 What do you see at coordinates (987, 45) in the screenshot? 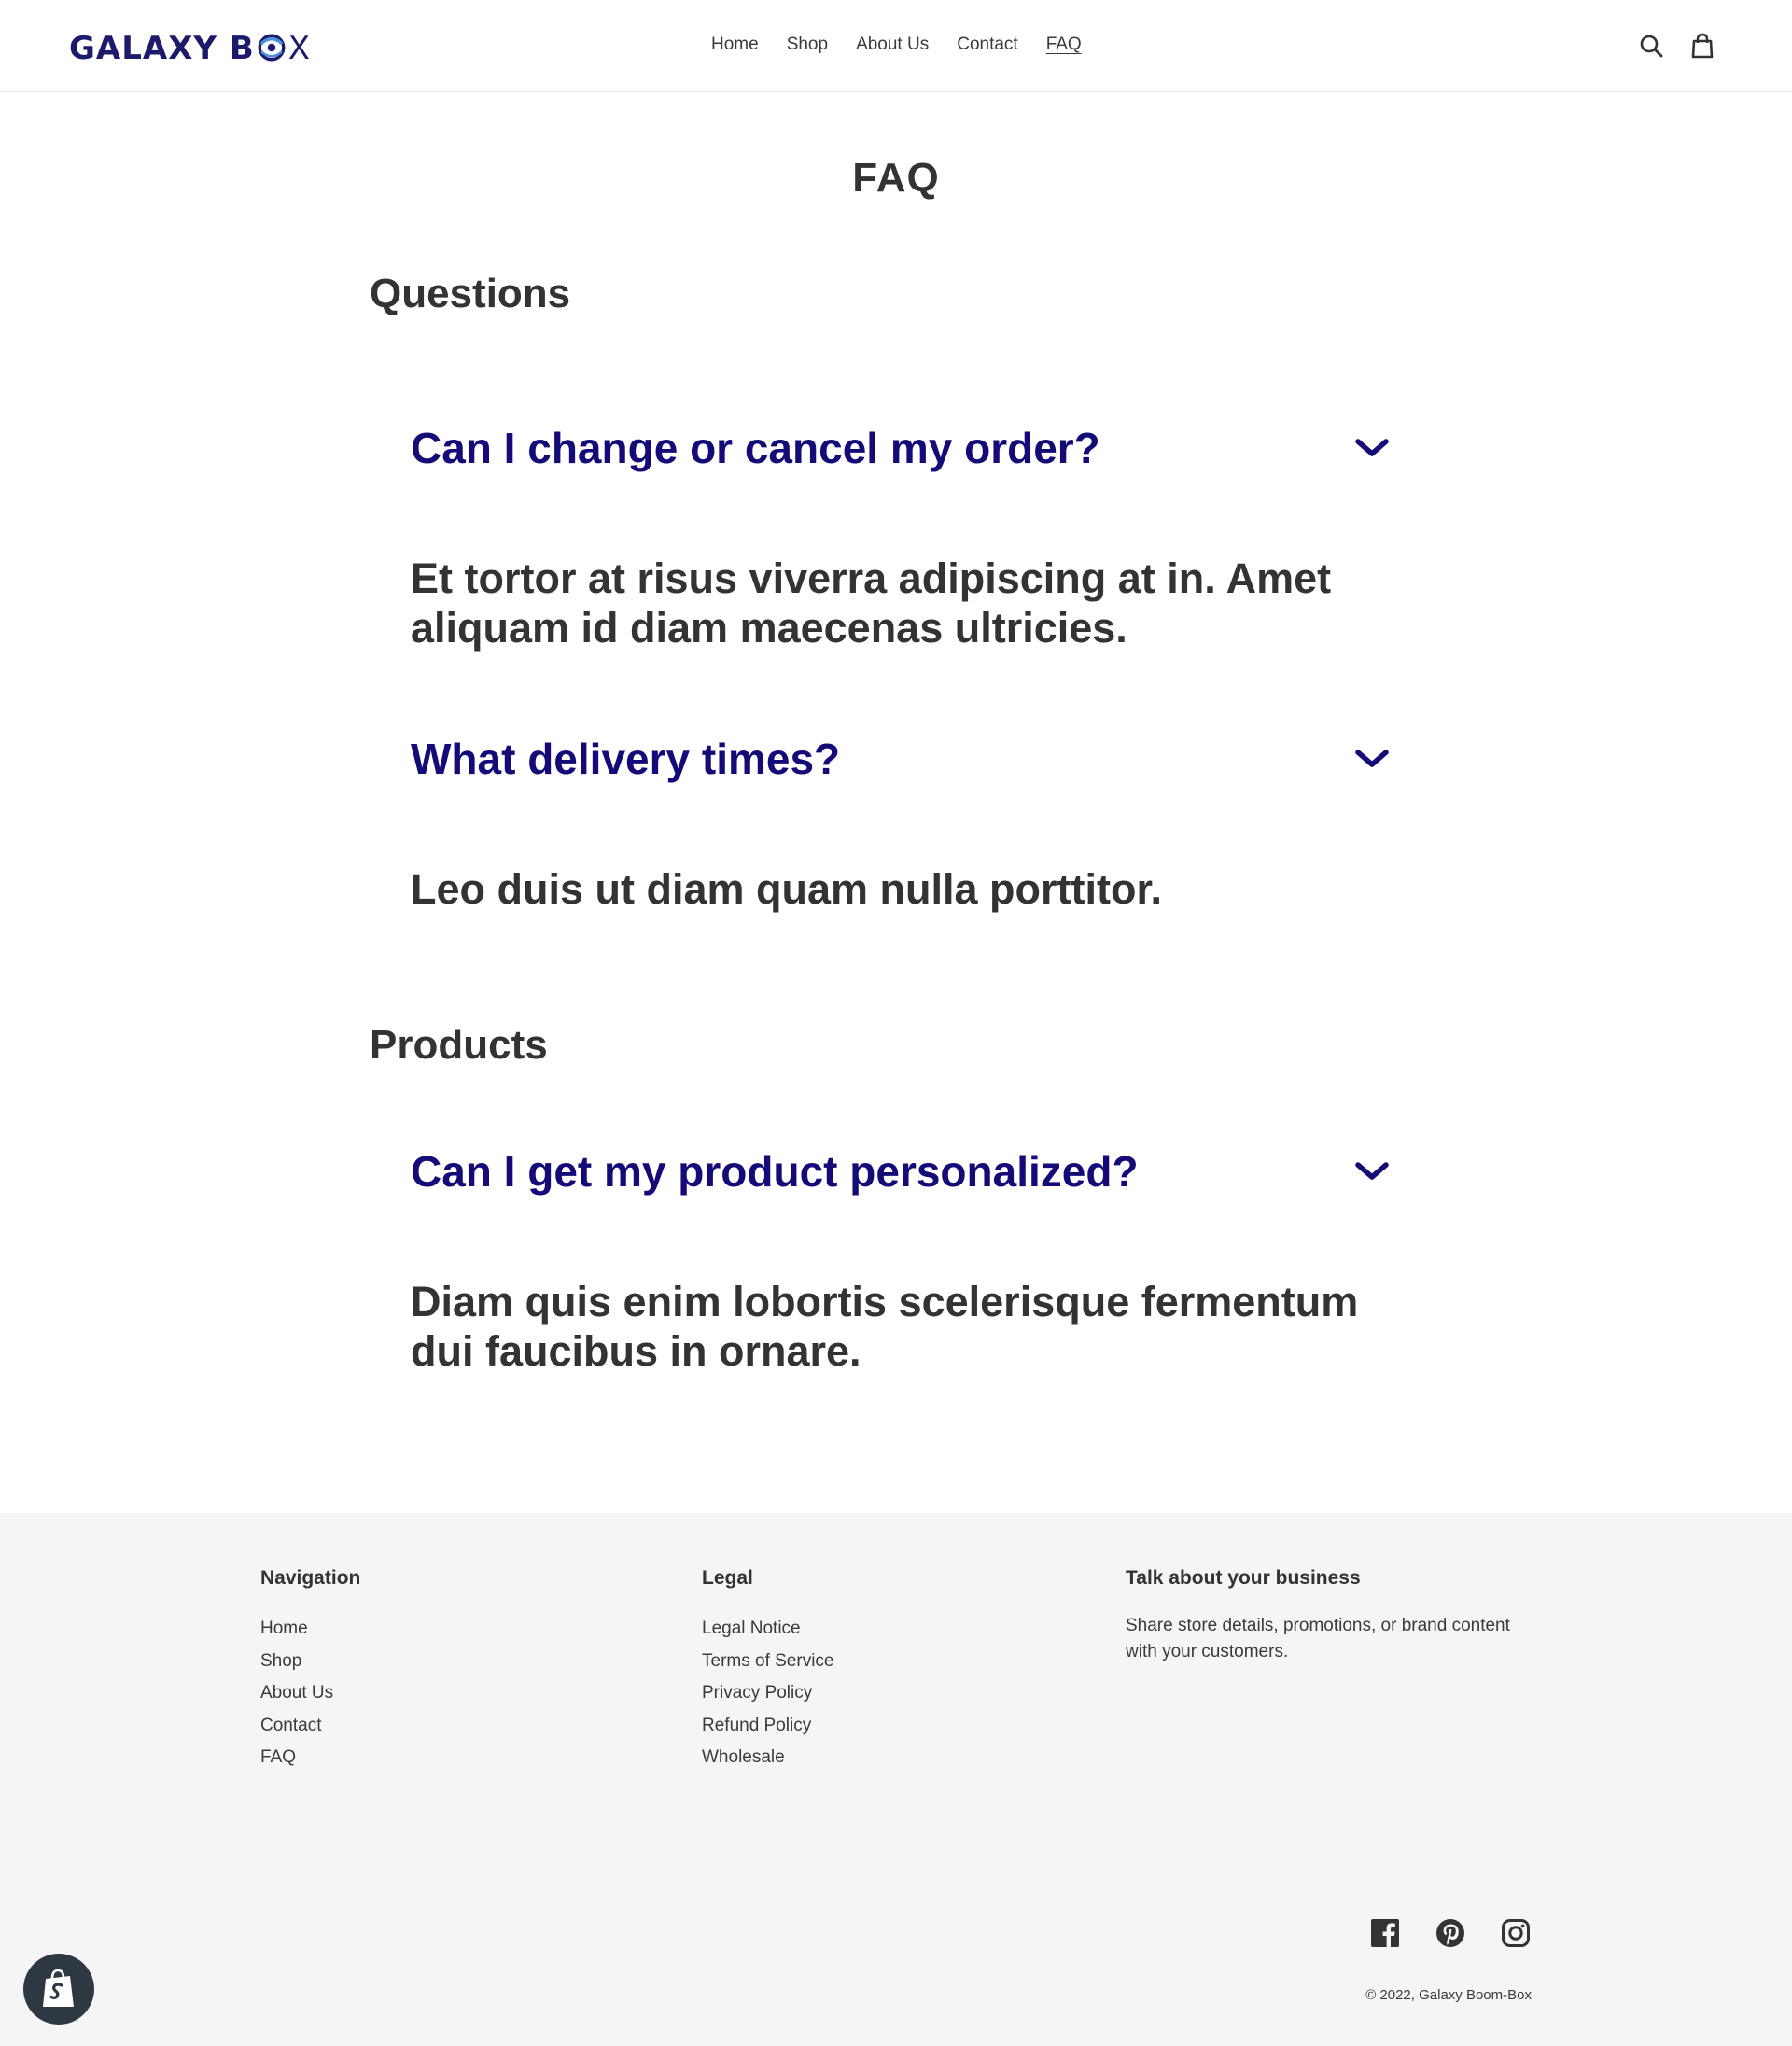
I see `nav-contact: Contact` at bounding box center [987, 45].